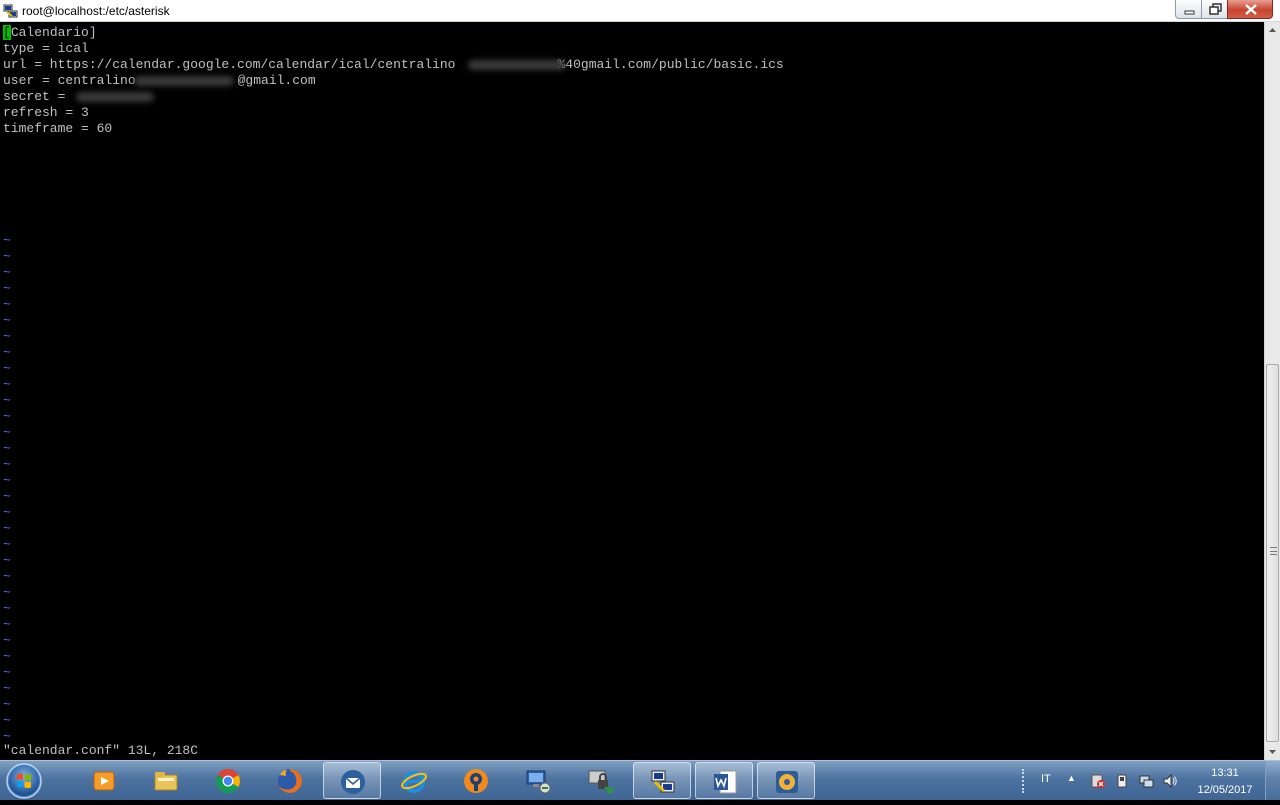 The image size is (1280, 805). I want to click on vertical-scrollbar, so click(1272, 391).